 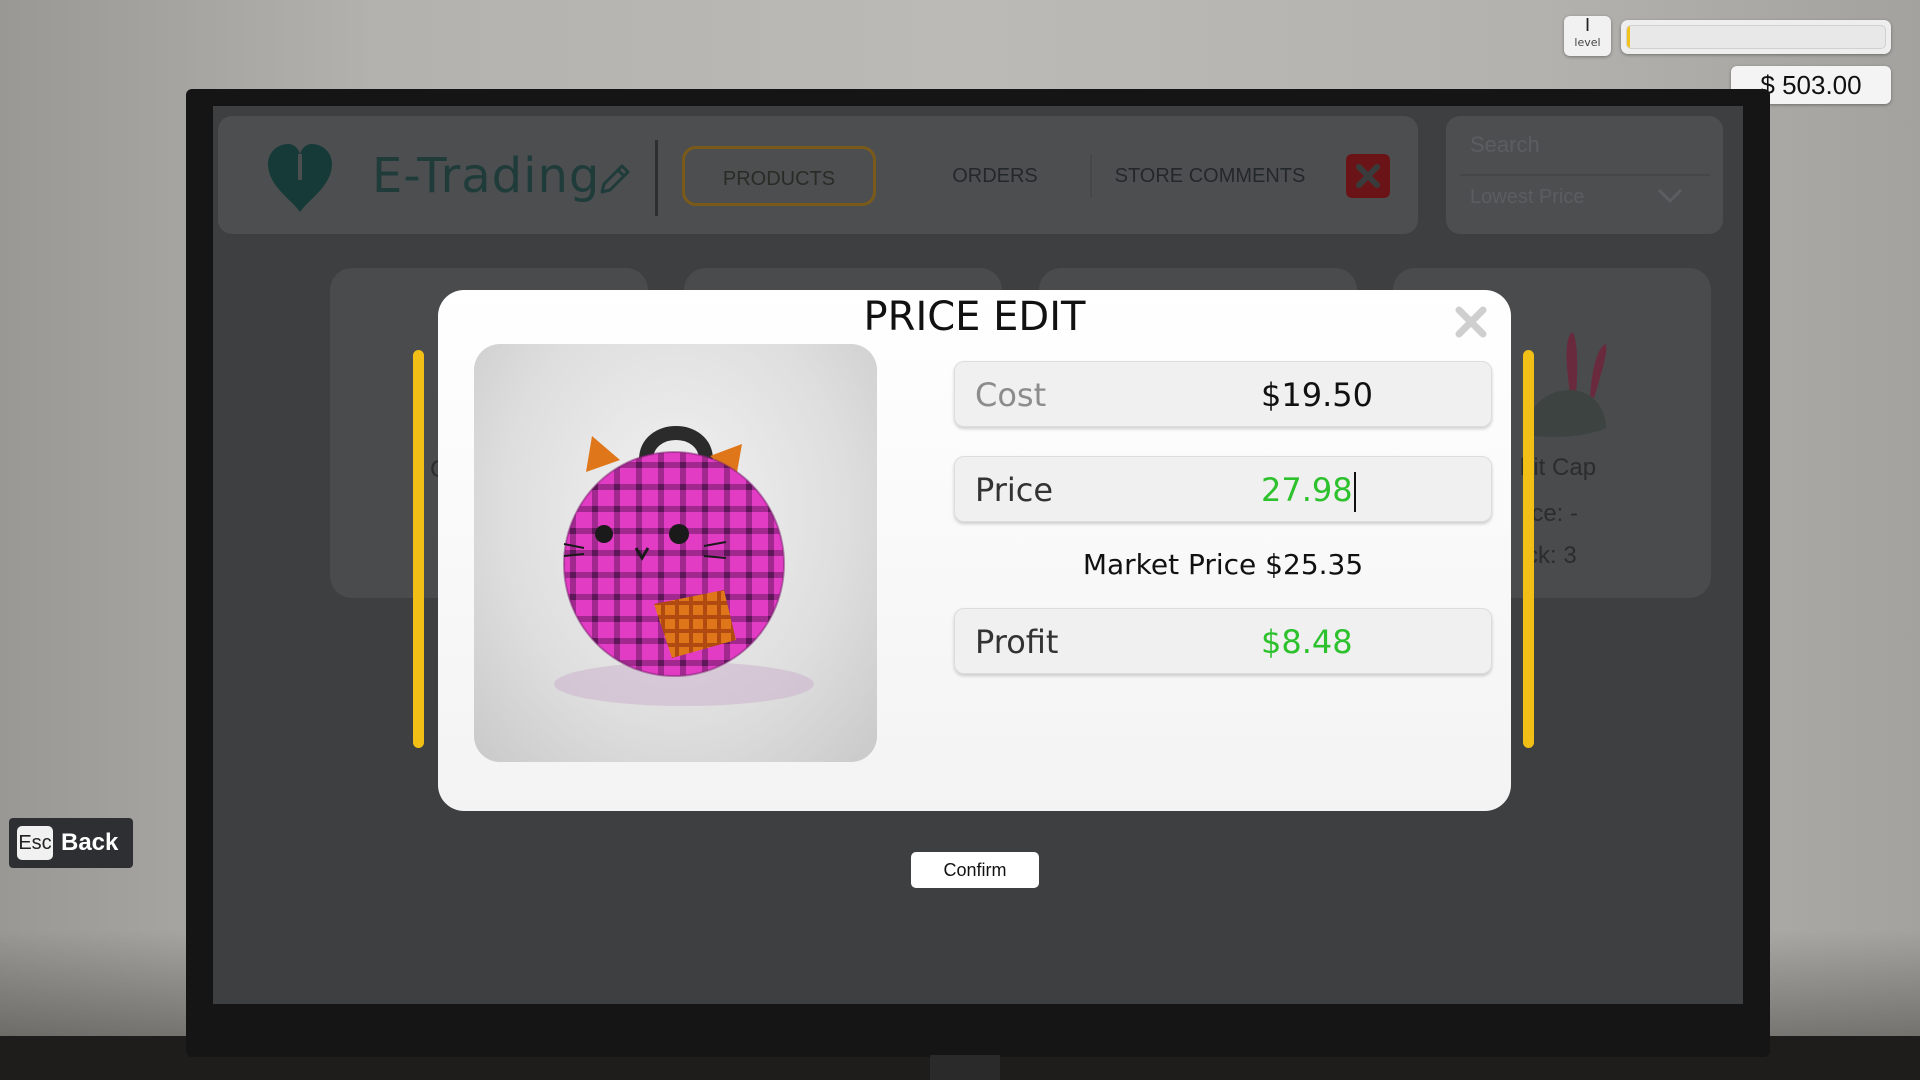 I want to click on price-input-wrapper: 27.98, so click(x=1308, y=490).